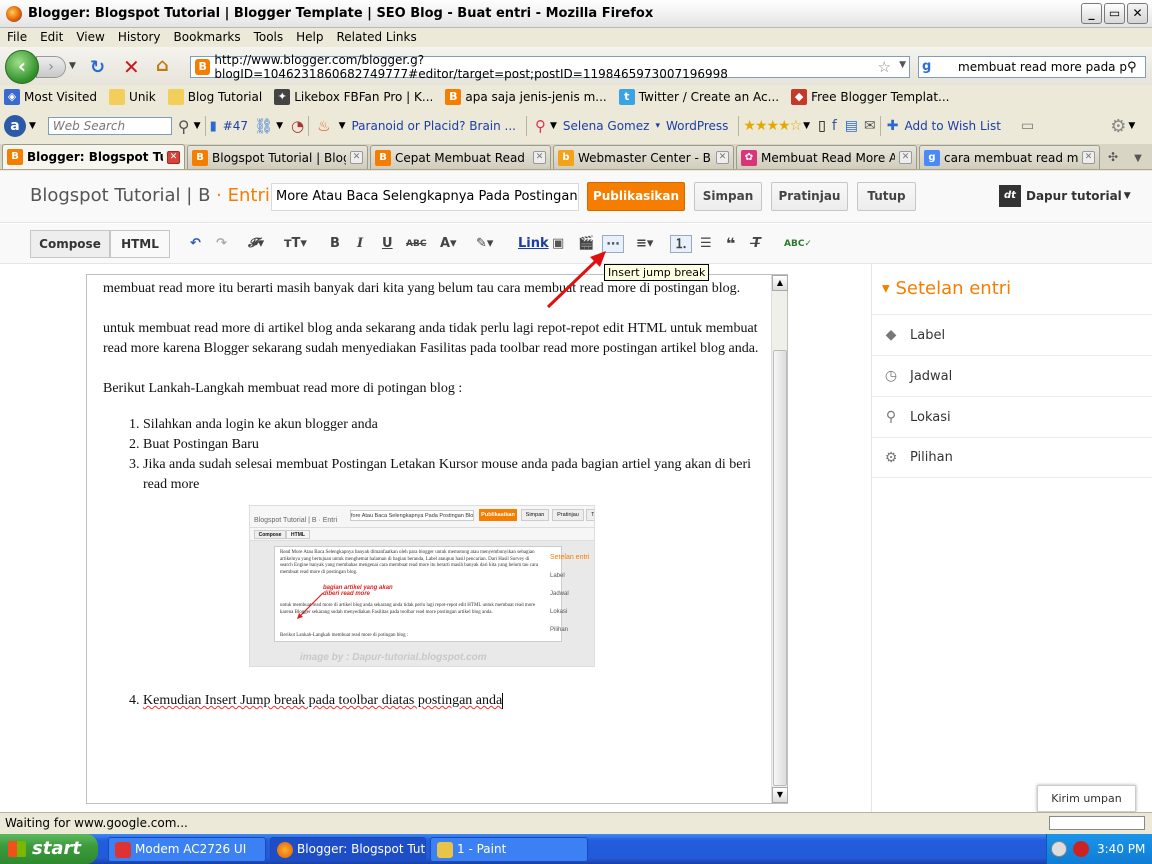 The width and height of the screenshot is (1152, 864). What do you see at coordinates (32, 126) in the screenshot?
I see `alexa-dropdown-icon: ▼` at bounding box center [32, 126].